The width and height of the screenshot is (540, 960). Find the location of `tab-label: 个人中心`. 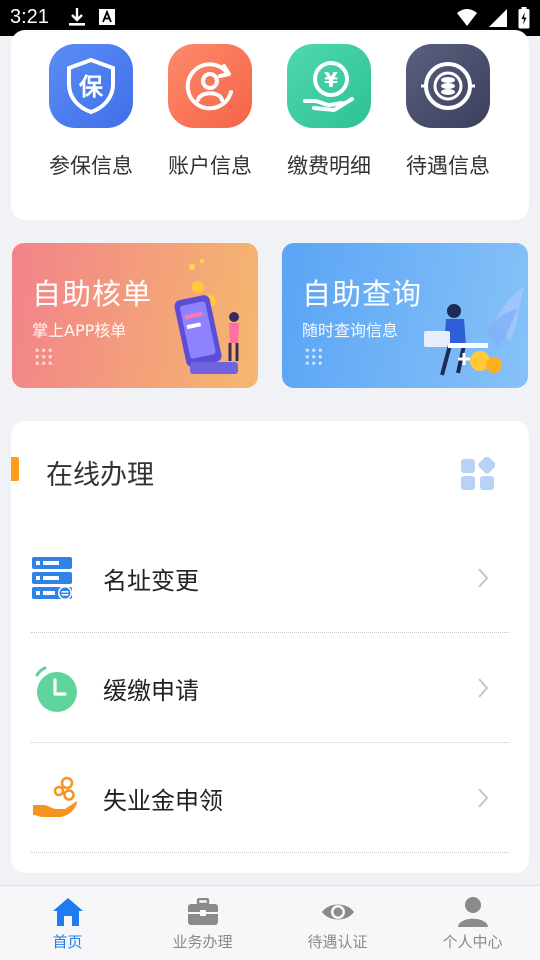

tab-label: 个人中心 is located at coordinates (472, 942).